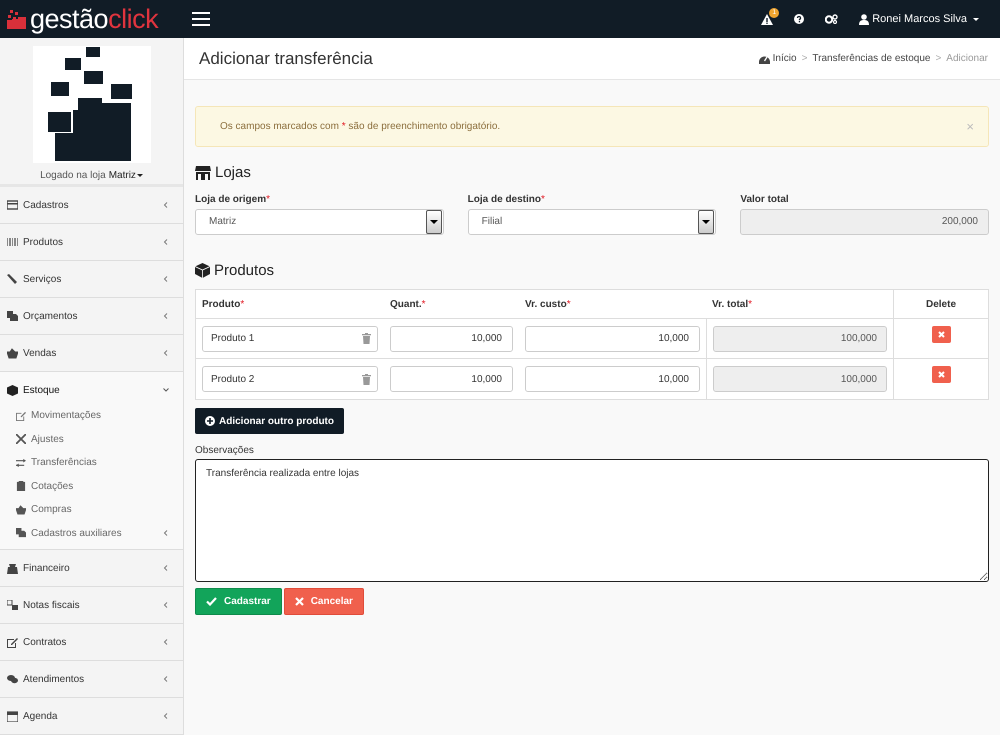  I want to click on column-header: Vr. custo*, so click(548, 305).